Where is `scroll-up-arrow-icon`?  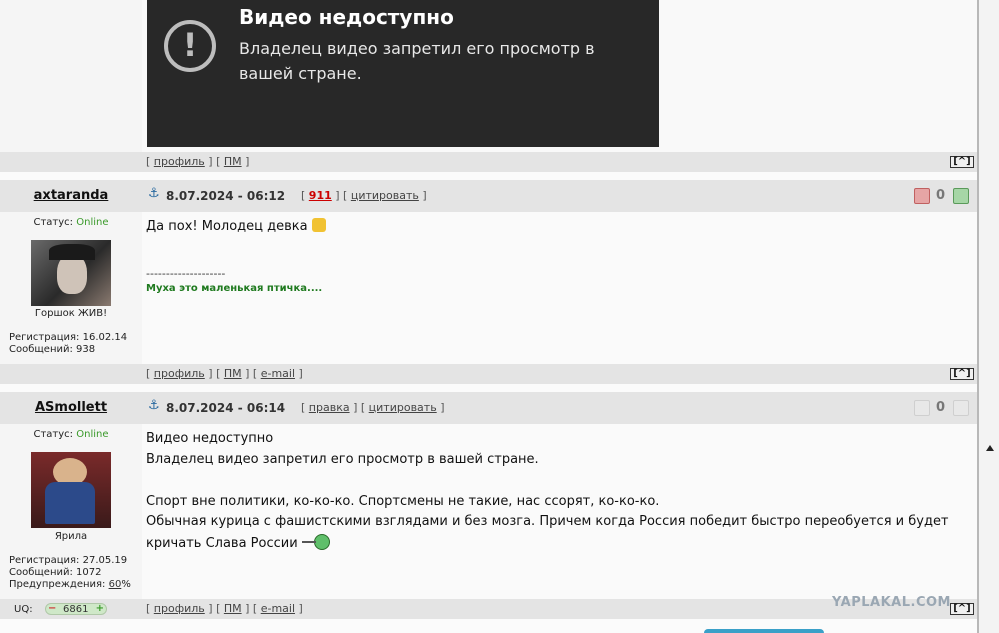
scroll-up-arrow-icon is located at coordinates (990, 448).